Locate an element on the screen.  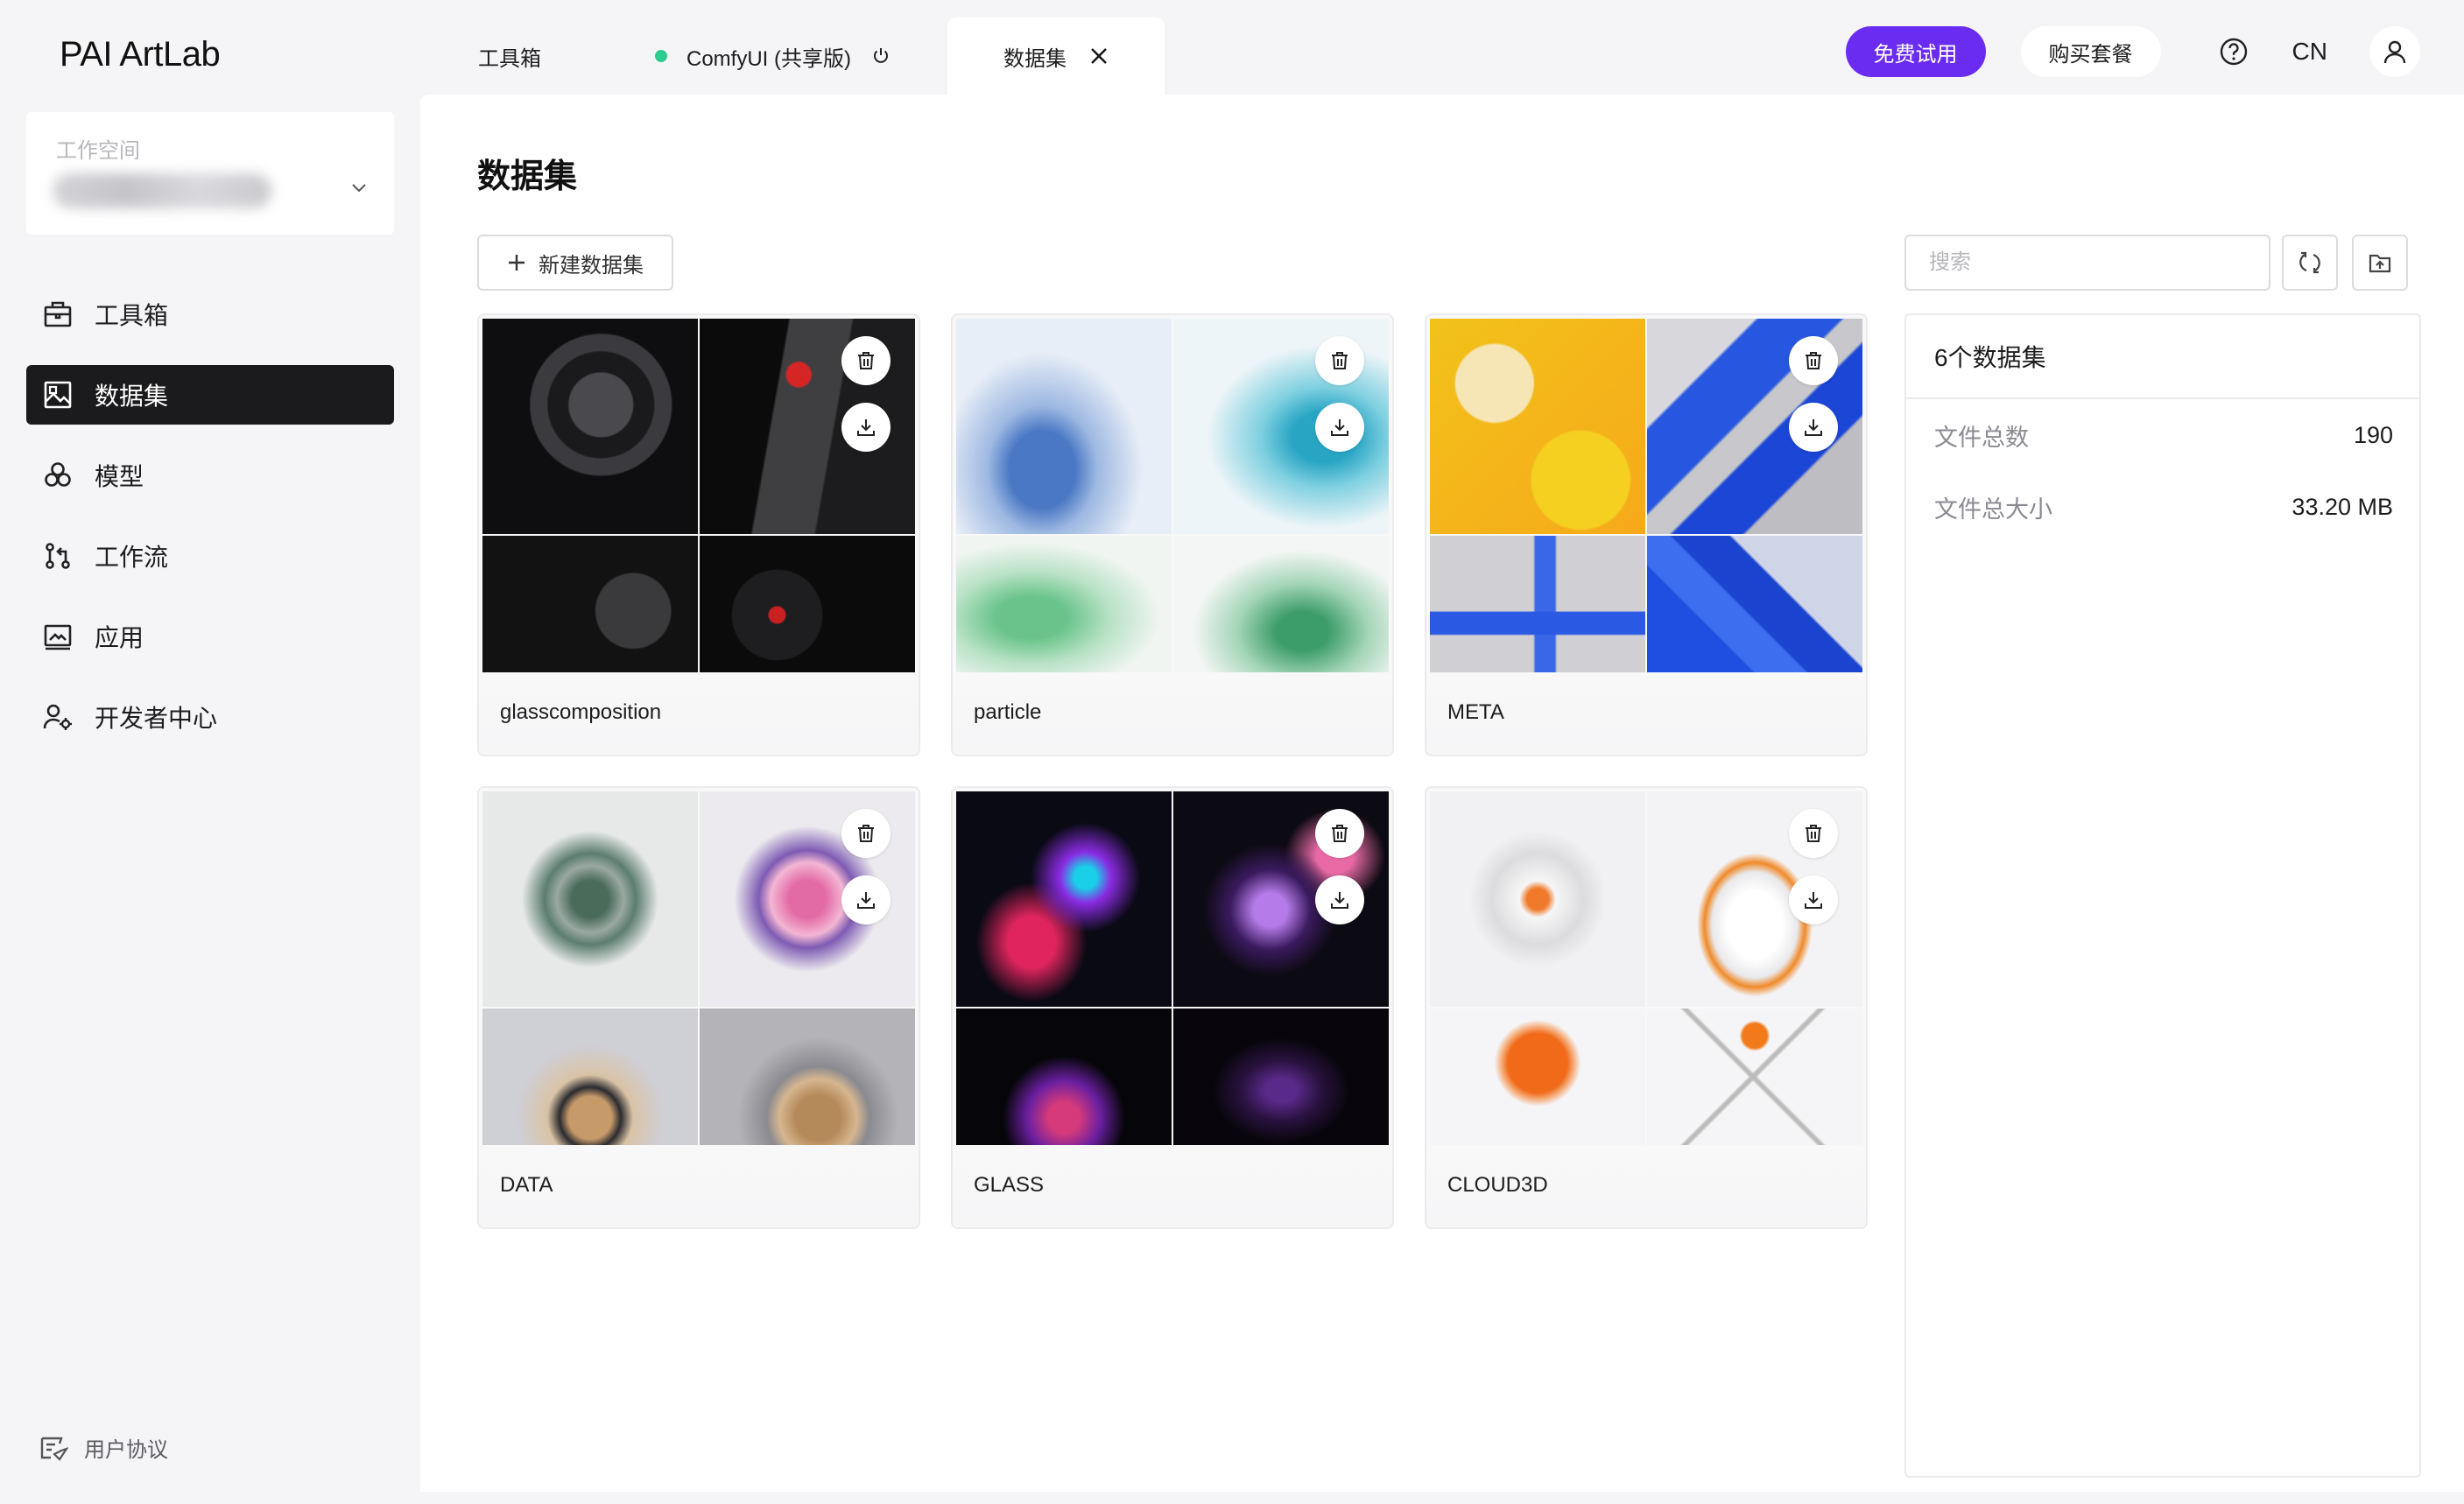
dataset-card-particle: particle is located at coordinates (1172, 534).